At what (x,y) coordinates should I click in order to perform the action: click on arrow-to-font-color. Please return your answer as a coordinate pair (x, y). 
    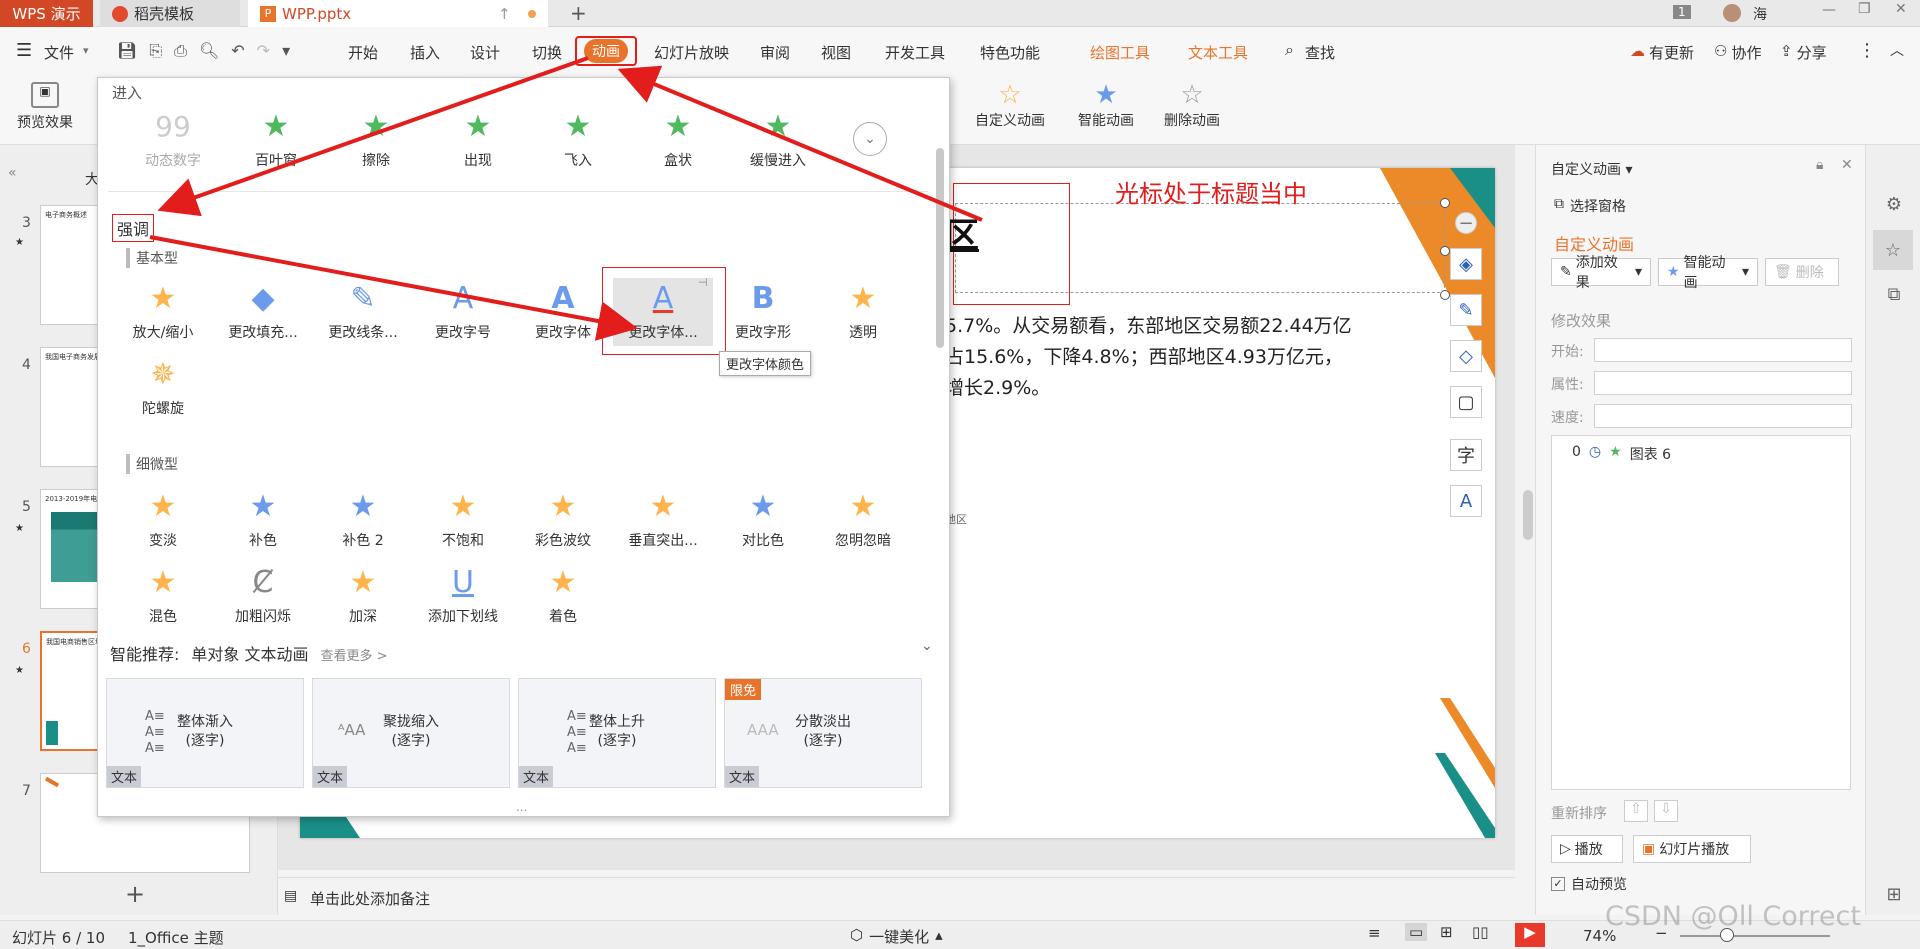
    Looking at the image, I should click on (393, 288).